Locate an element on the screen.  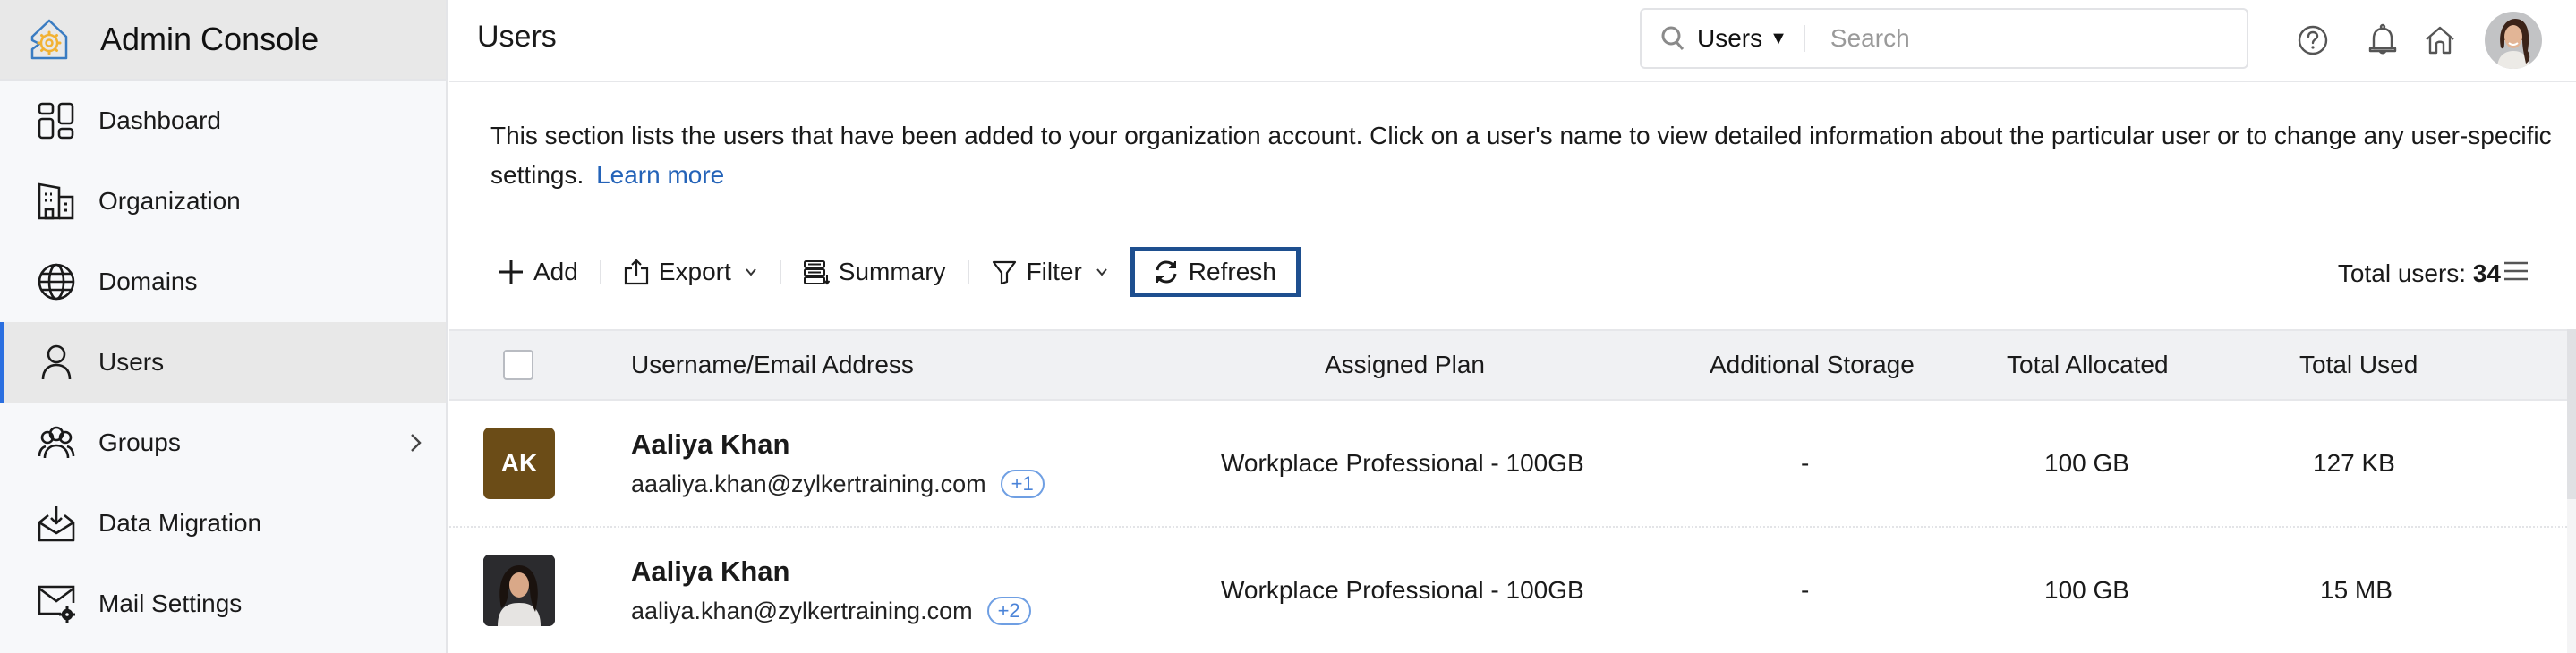
building-icon is located at coordinates (56, 201).